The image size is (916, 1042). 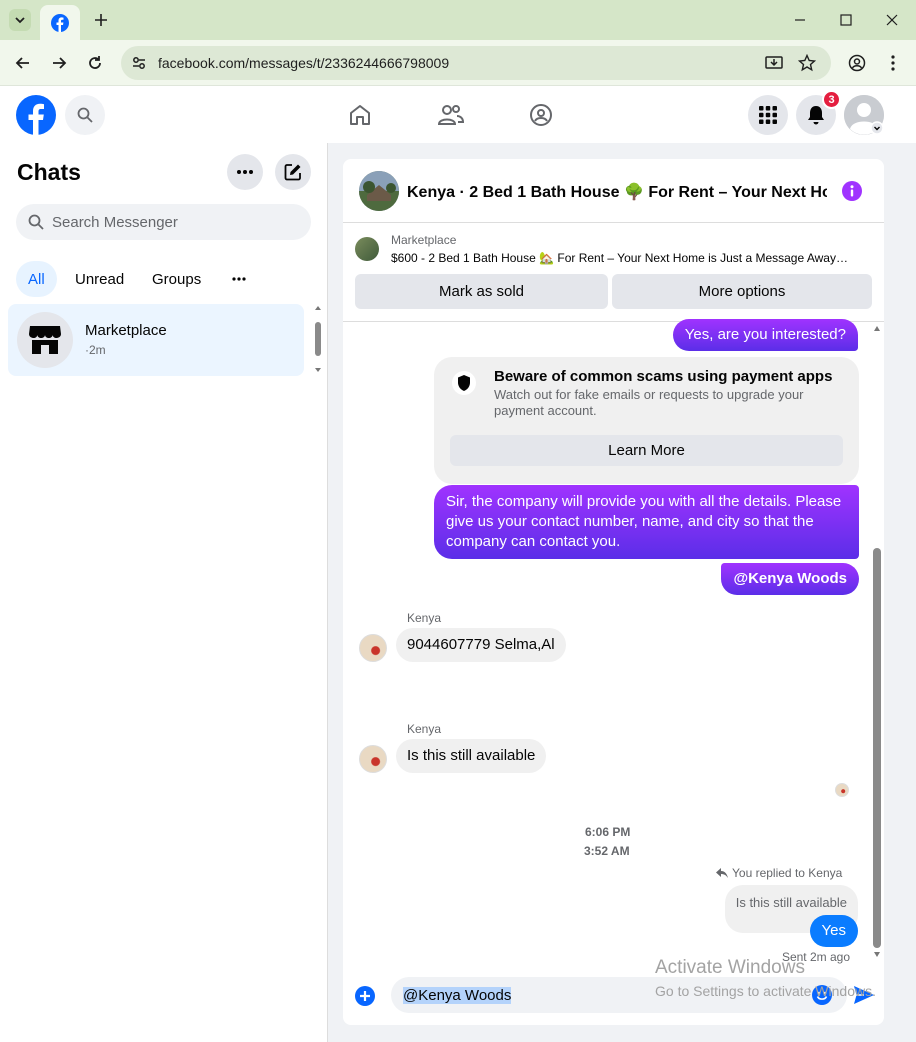 I want to click on listing-thumbnail, so click(x=367, y=249).